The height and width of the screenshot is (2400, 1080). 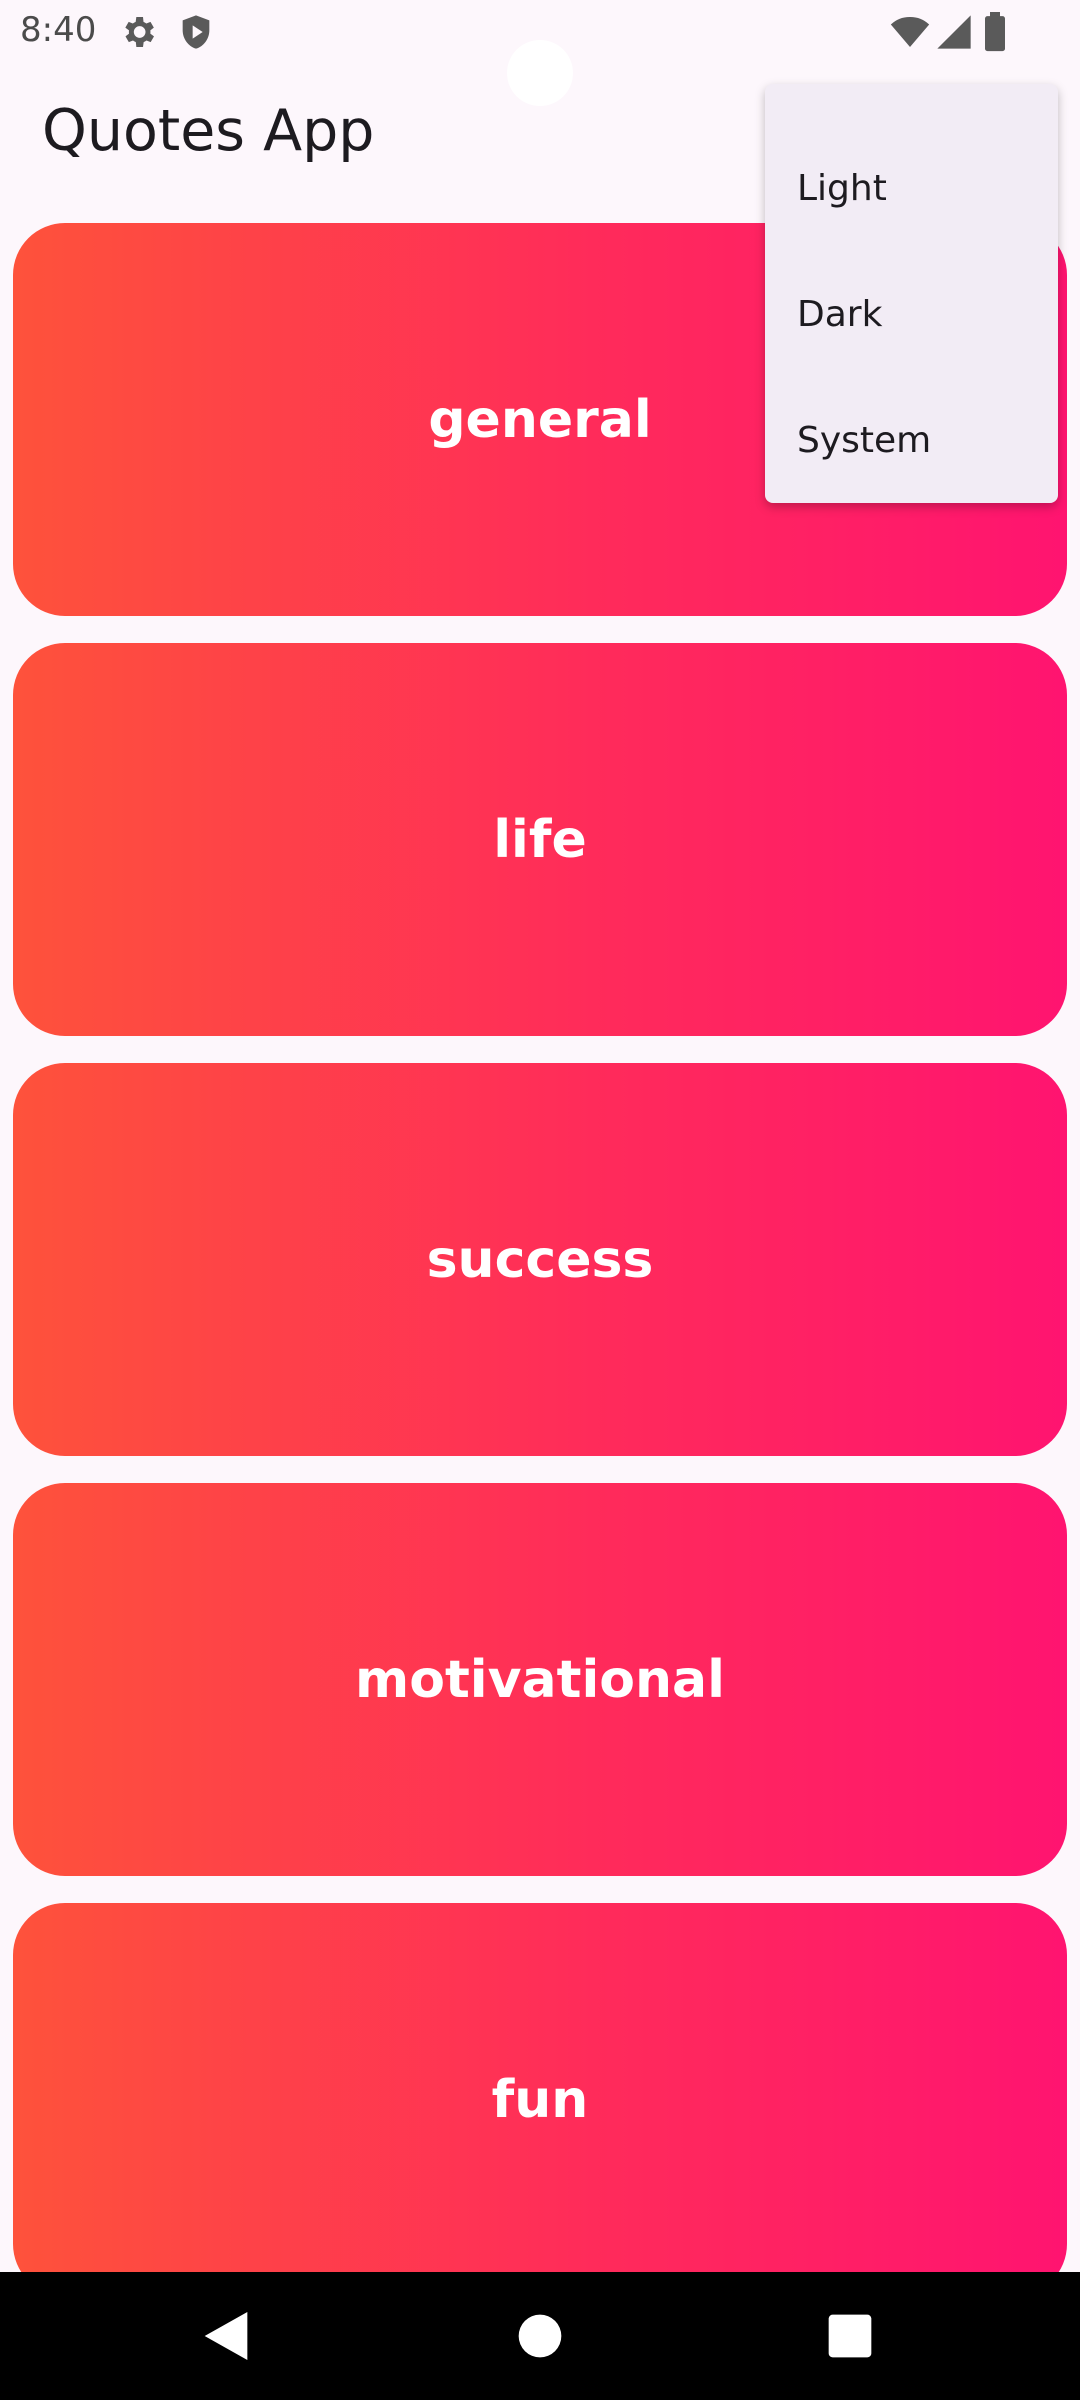 What do you see at coordinates (196, 32) in the screenshot?
I see `shield-icon` at bounding box center [196, 32].